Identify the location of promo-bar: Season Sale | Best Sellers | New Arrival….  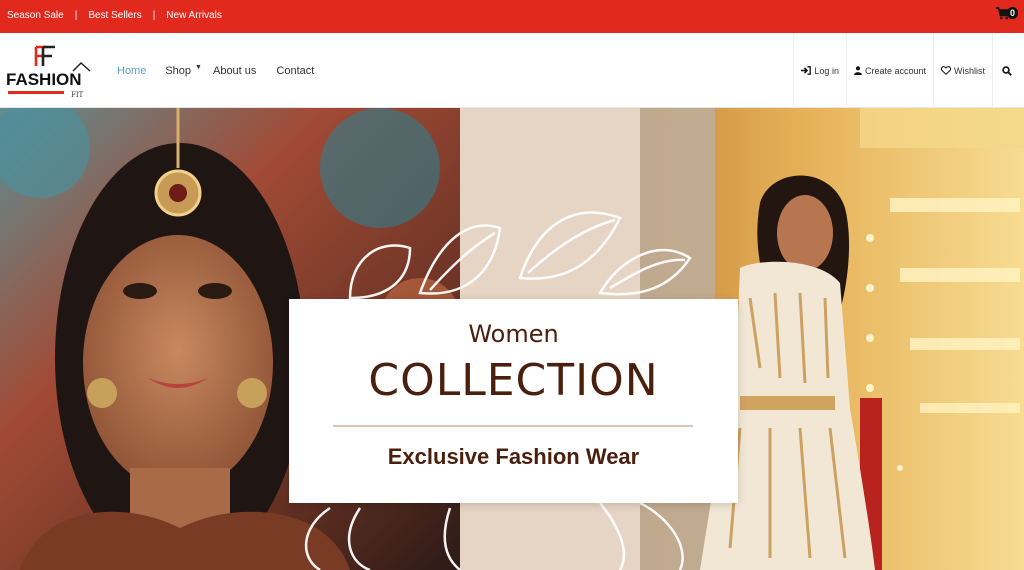
(512, 16).